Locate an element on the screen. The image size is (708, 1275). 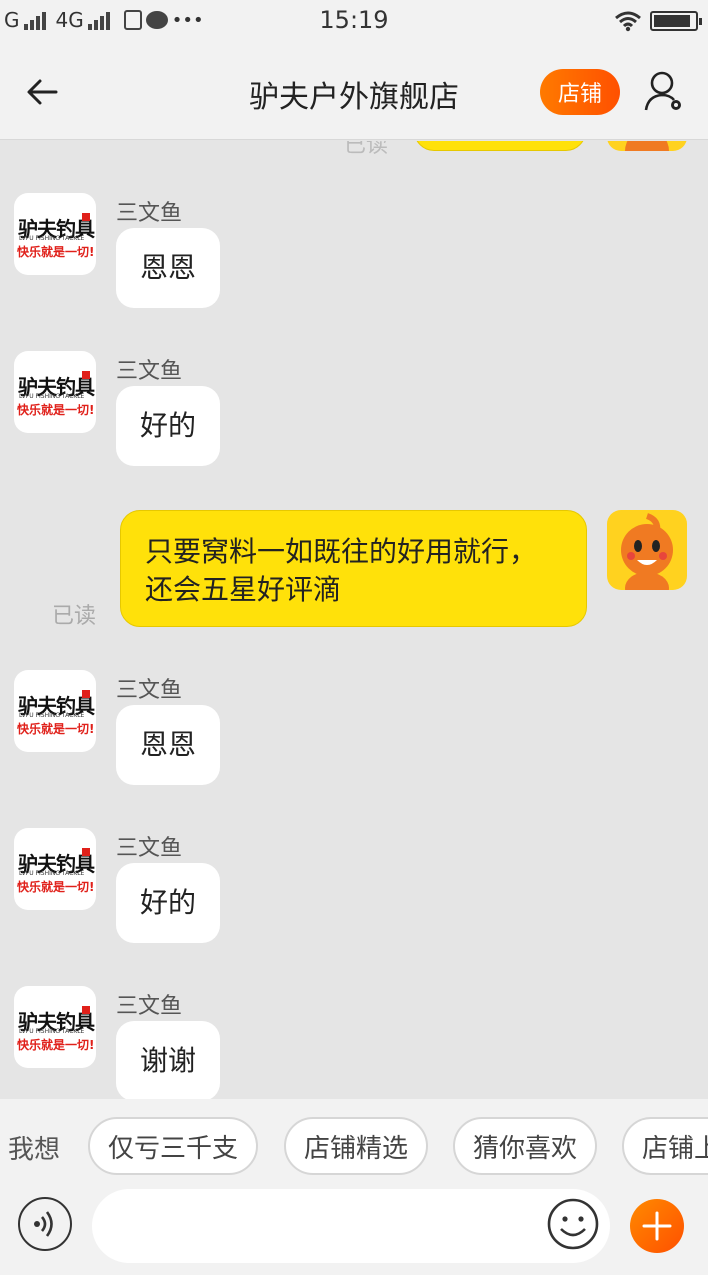
wifi-icon is located at coordinates (628, 21).